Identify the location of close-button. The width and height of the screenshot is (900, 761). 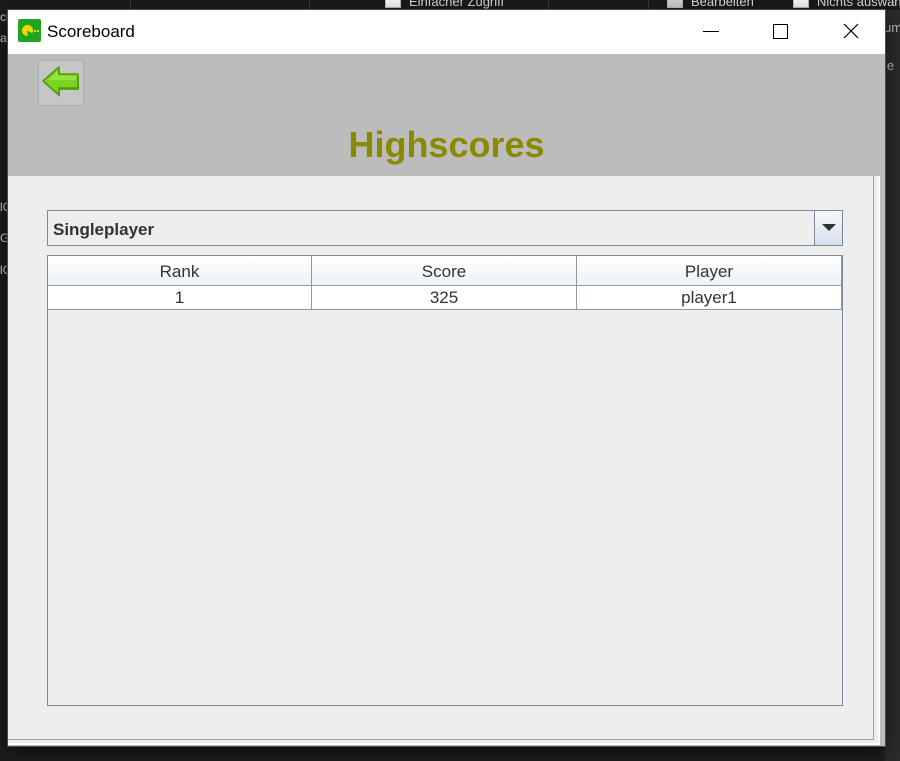
(850, 32).